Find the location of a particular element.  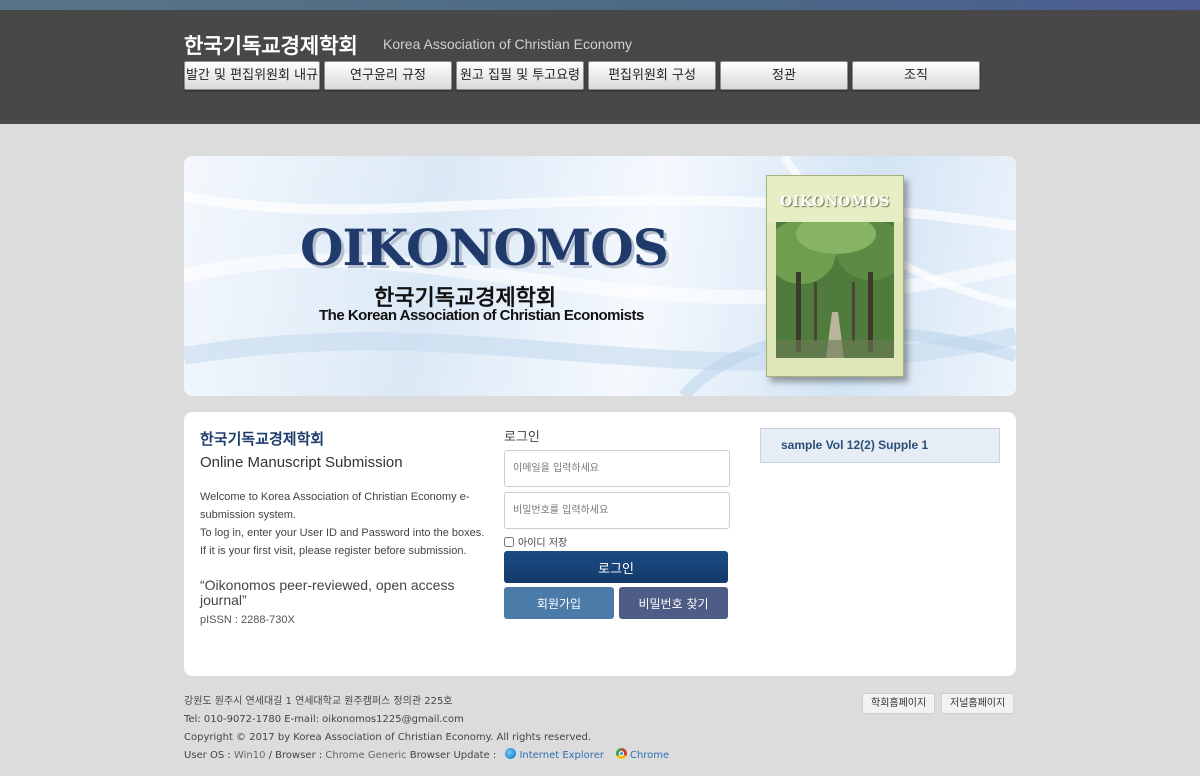

nav-submission-guidelines: 원고 집필 및 투고요령 is located at coordinates (520, 75).